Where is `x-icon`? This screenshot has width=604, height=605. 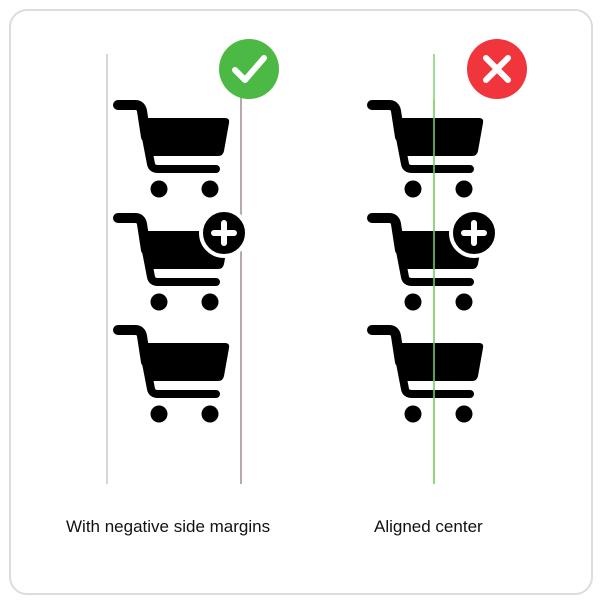 x-icon is located at coordinates (497, 69).